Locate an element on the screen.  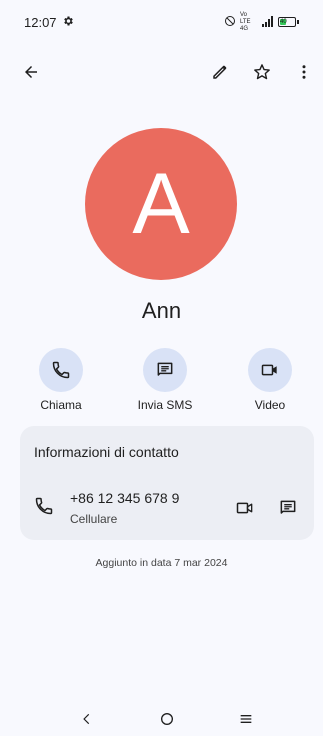
sms-action-label: Invia SMS is located at coordinates (165, 405).